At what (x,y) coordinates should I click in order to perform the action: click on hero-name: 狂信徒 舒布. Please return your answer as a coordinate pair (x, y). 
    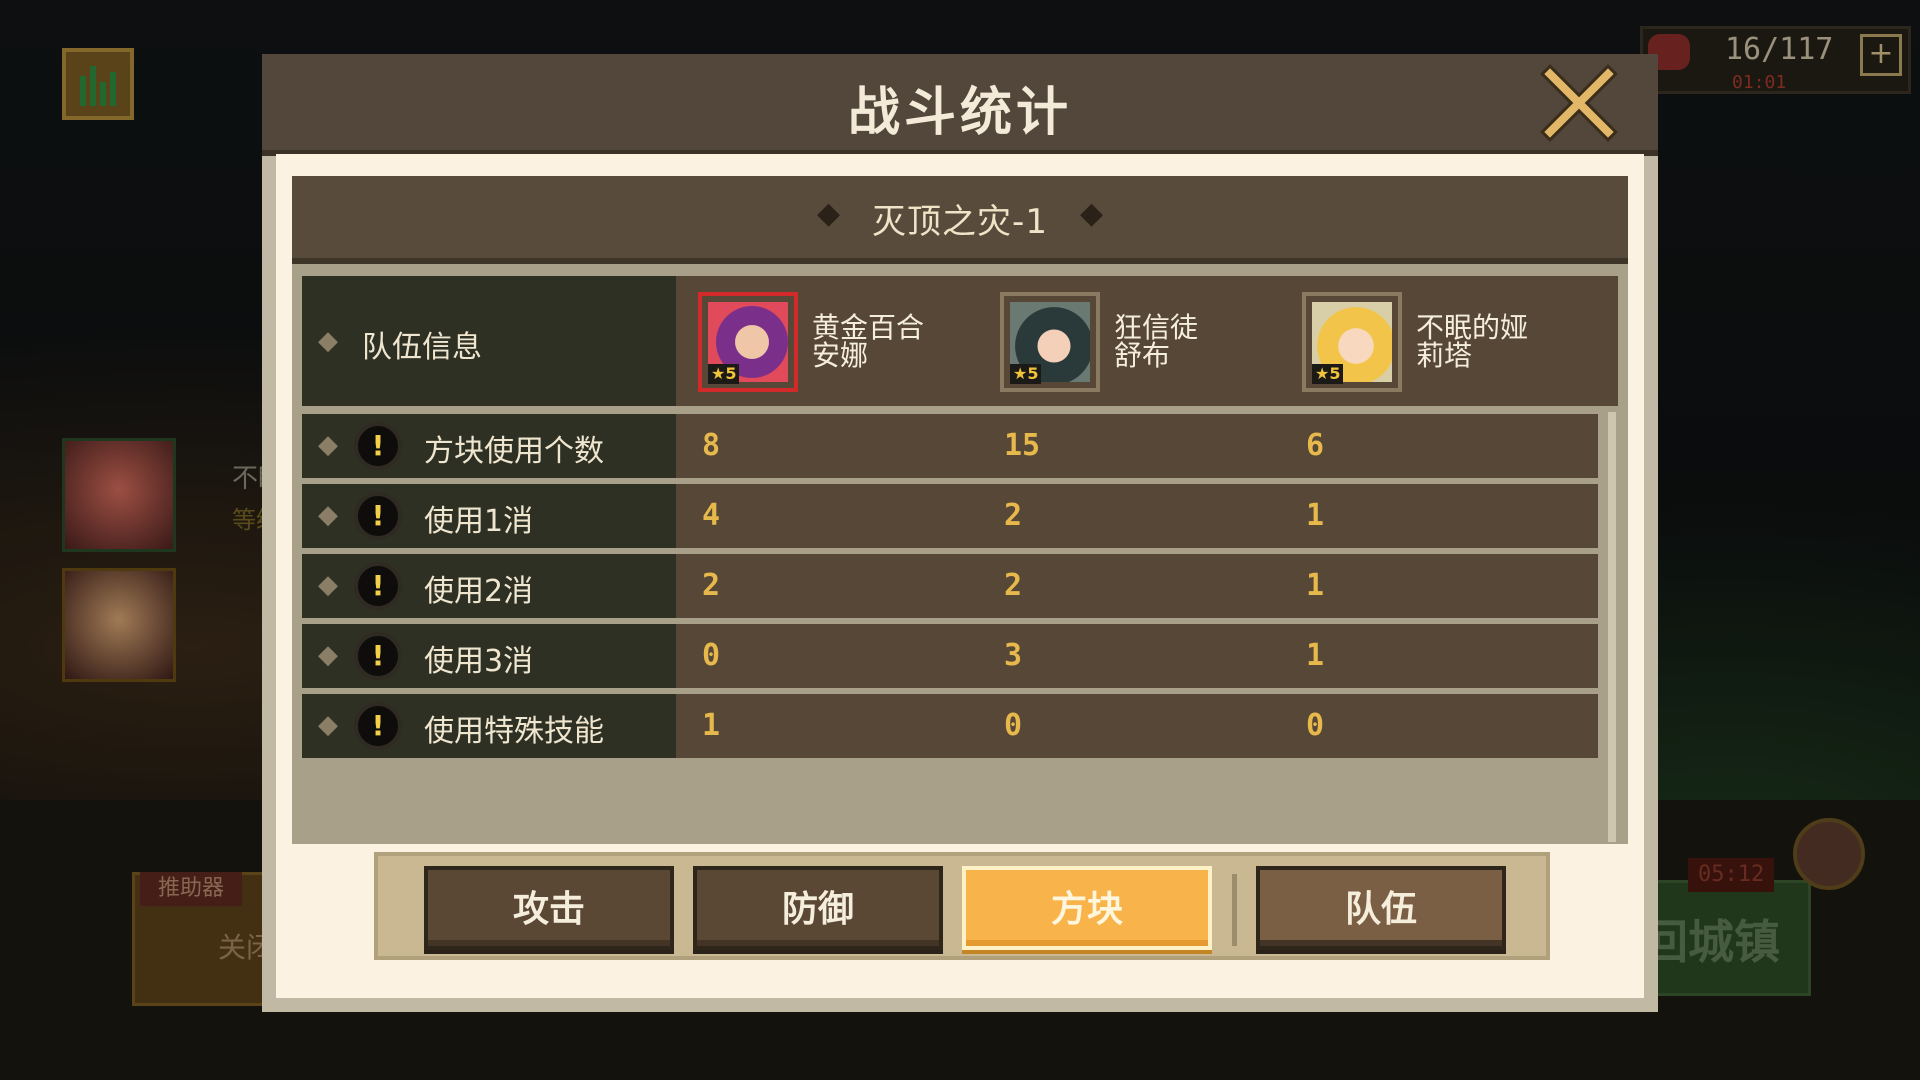
    Looking at the image, I should click on (1156, 341).